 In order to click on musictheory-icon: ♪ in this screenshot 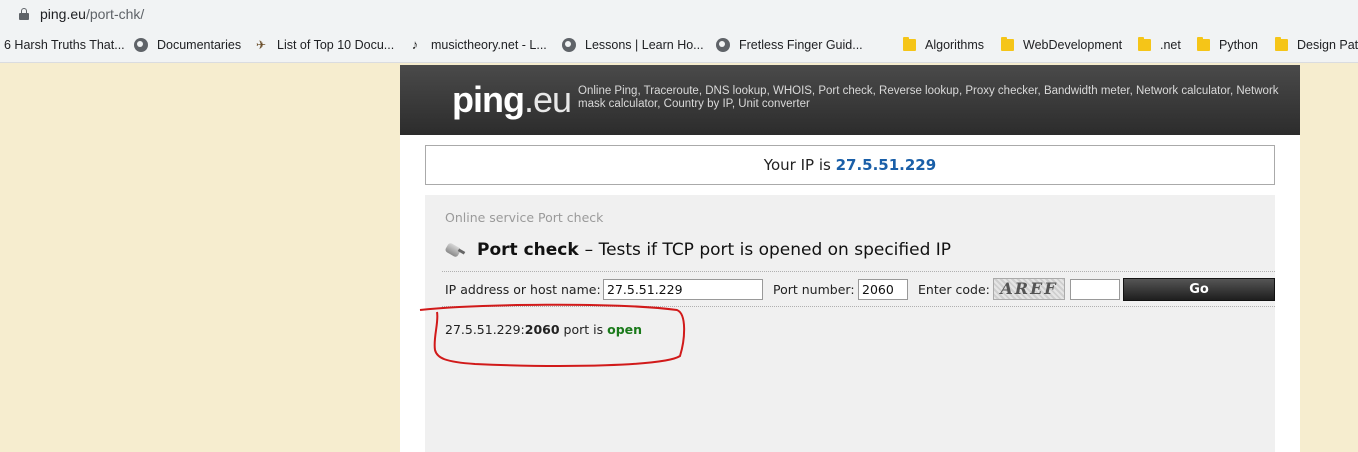, I will do `click(415, 44)`.